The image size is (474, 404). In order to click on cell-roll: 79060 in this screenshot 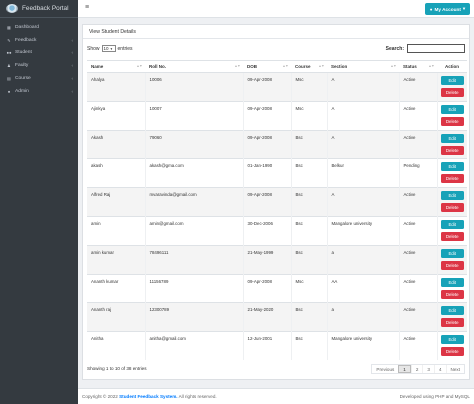, I will do `click(193, 144)`.